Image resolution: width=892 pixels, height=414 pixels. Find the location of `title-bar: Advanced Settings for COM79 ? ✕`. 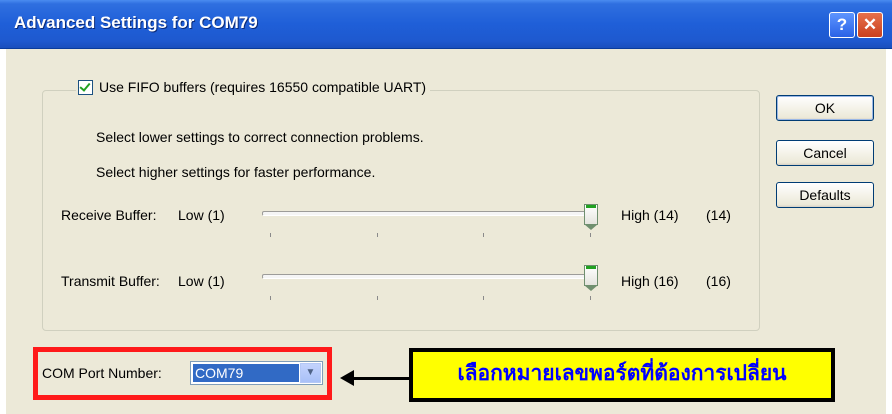

title-bar: Advanced Settings for COM79 ? ✕ is located at coordinates (446, 24).